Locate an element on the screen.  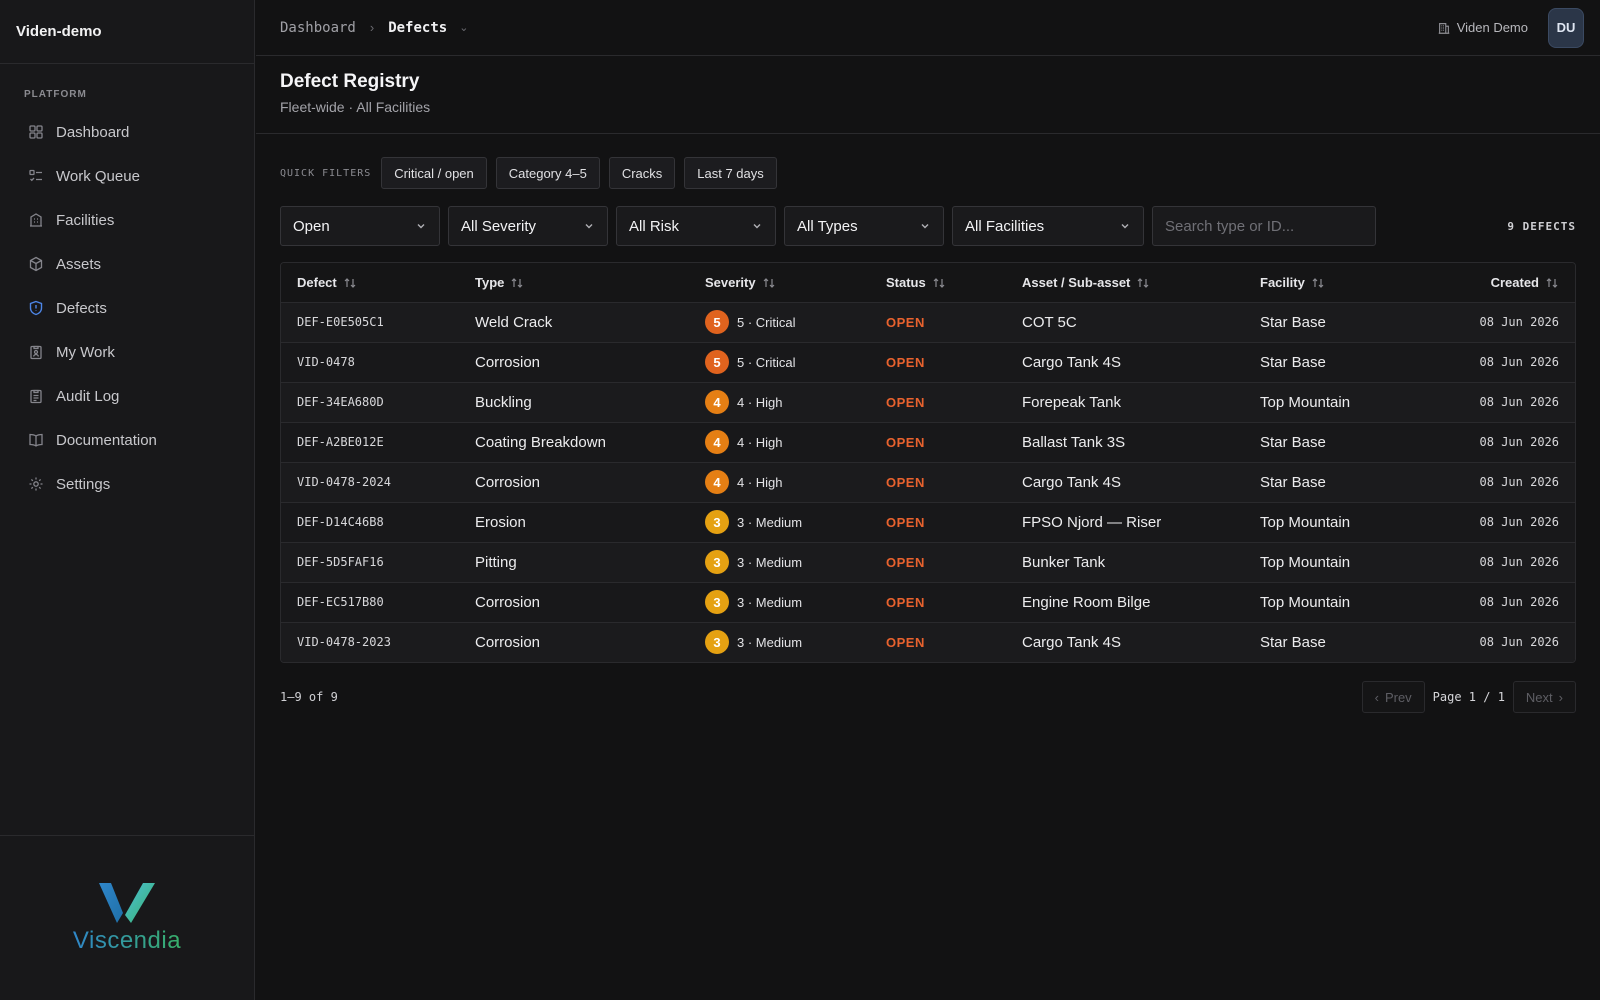
sidebar-item-label: Dashboard is located at coordinates (93, 132).